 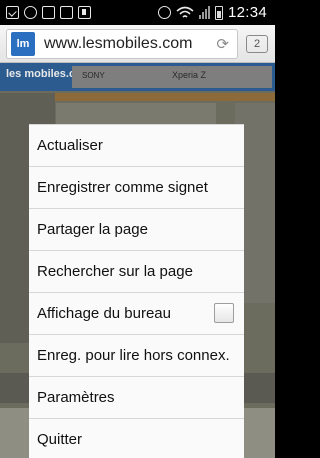 What do you see at coordinates (70, 145) in the screenshot?
I see `menu-item-label: Actualiser` at bounding box center [70, 145].